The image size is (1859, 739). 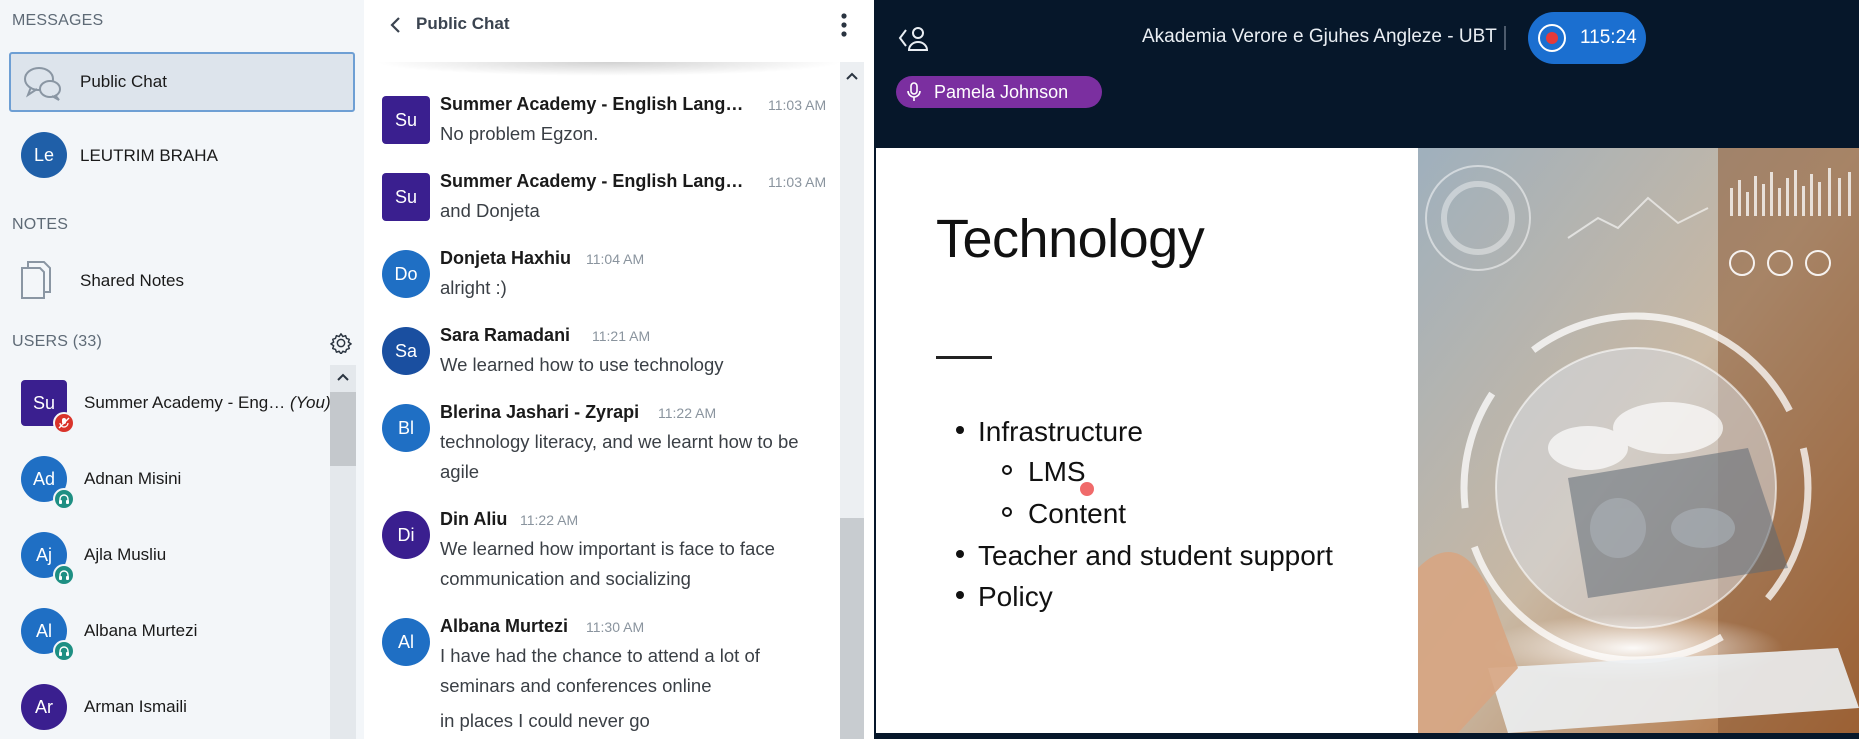 What do you see at coordinates (406, 428) in the screenshot?
I see `avatar: Bl` at bounding box center [406, 428].